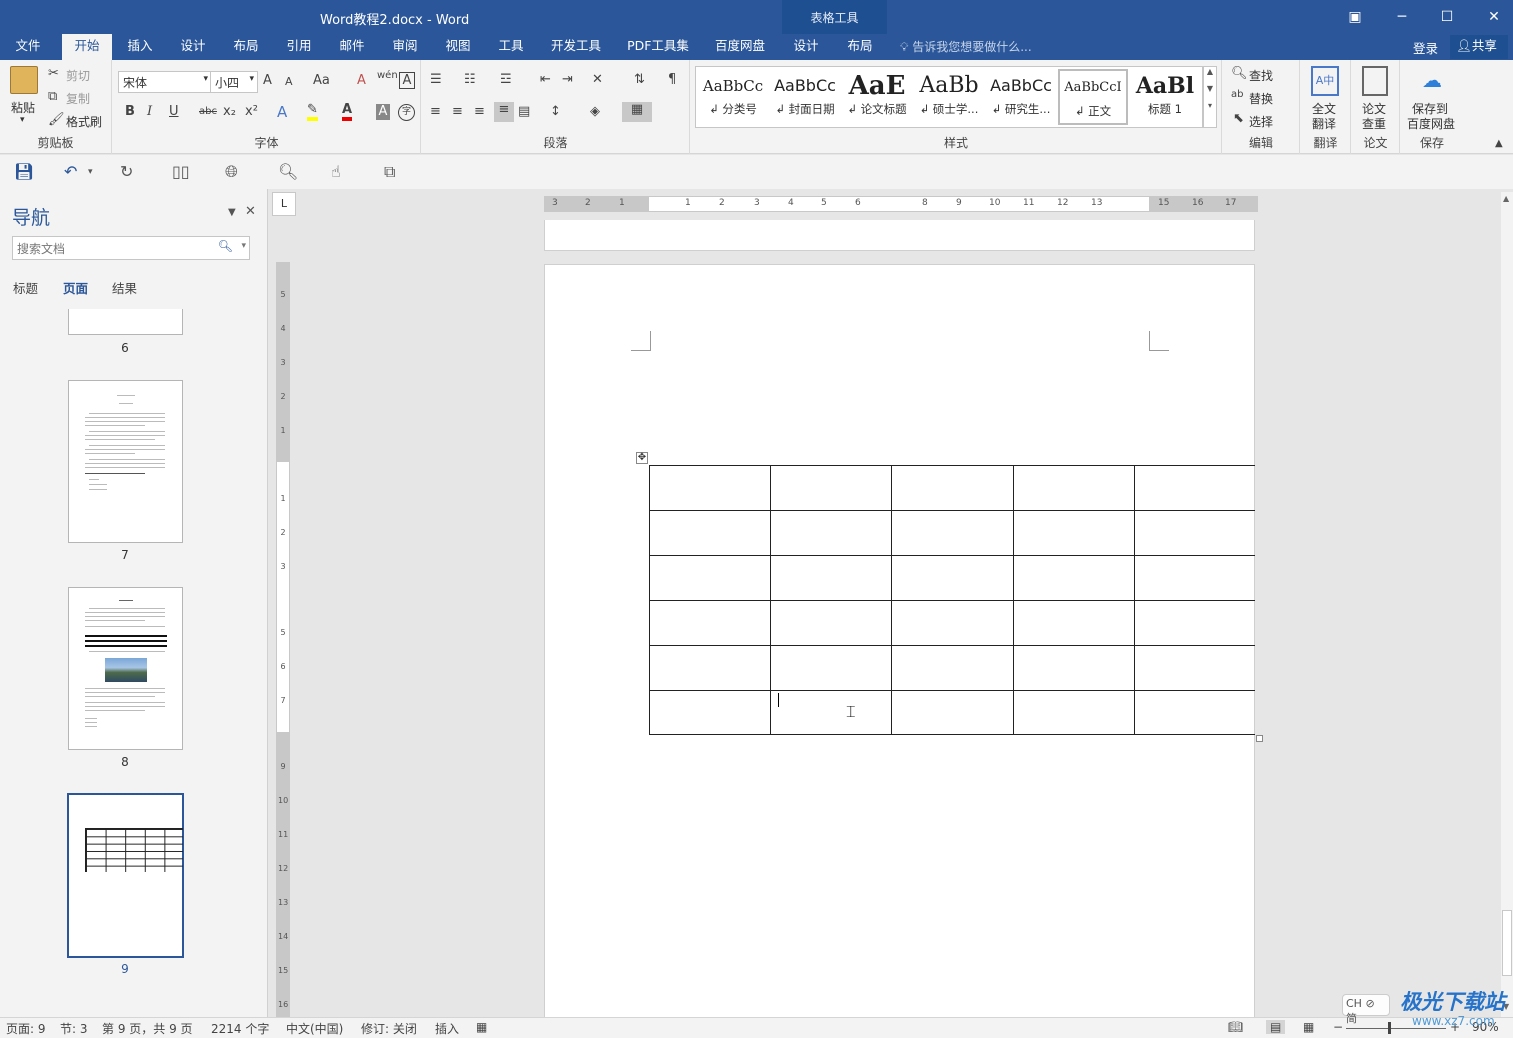 This screenshot has width=1513, height=1038. Describe the element at coordinates (1499, 143) in the screenshot. I see `collapse-ribbon-icon: ▲` at that location.